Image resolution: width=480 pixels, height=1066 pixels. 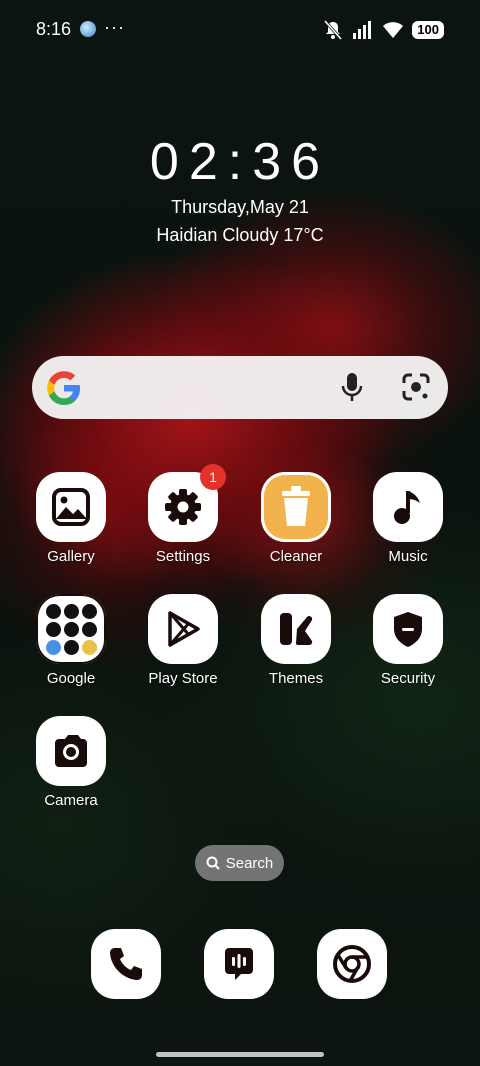 I want to click on app-label: Play Store, so click(x=183, y=678).